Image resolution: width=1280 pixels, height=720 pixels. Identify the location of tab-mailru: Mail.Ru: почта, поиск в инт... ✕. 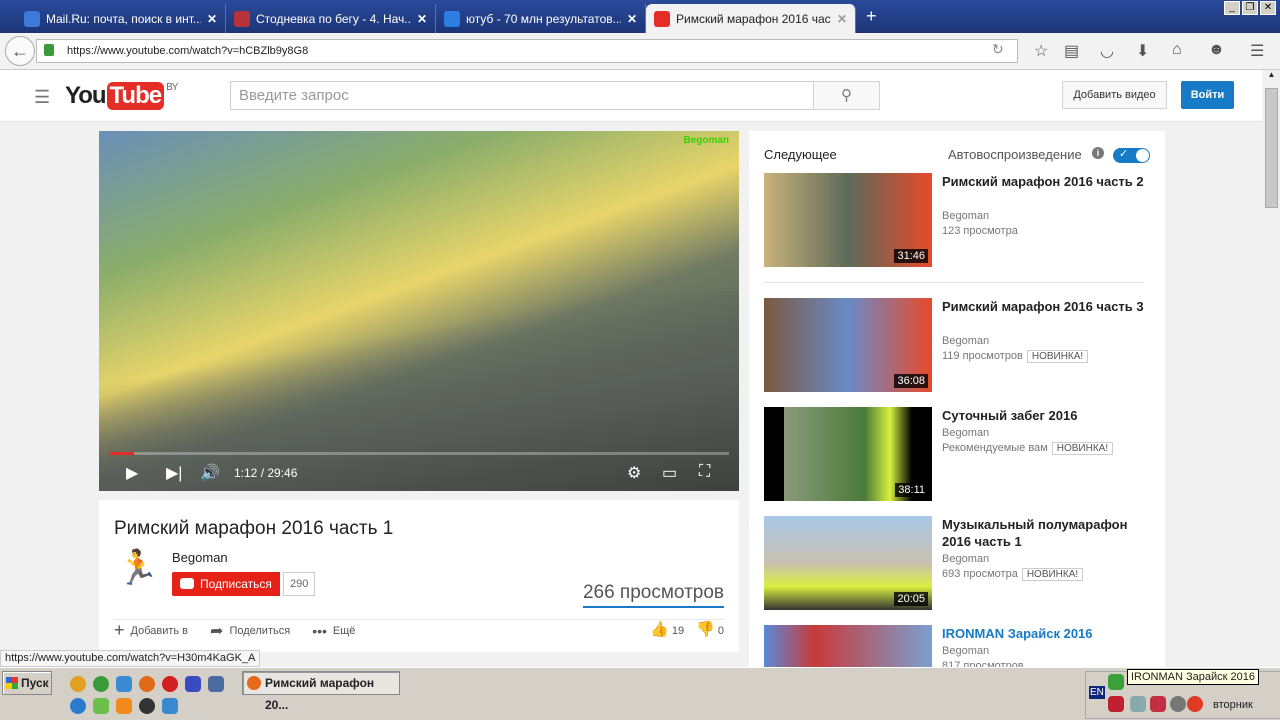
(121, 18).